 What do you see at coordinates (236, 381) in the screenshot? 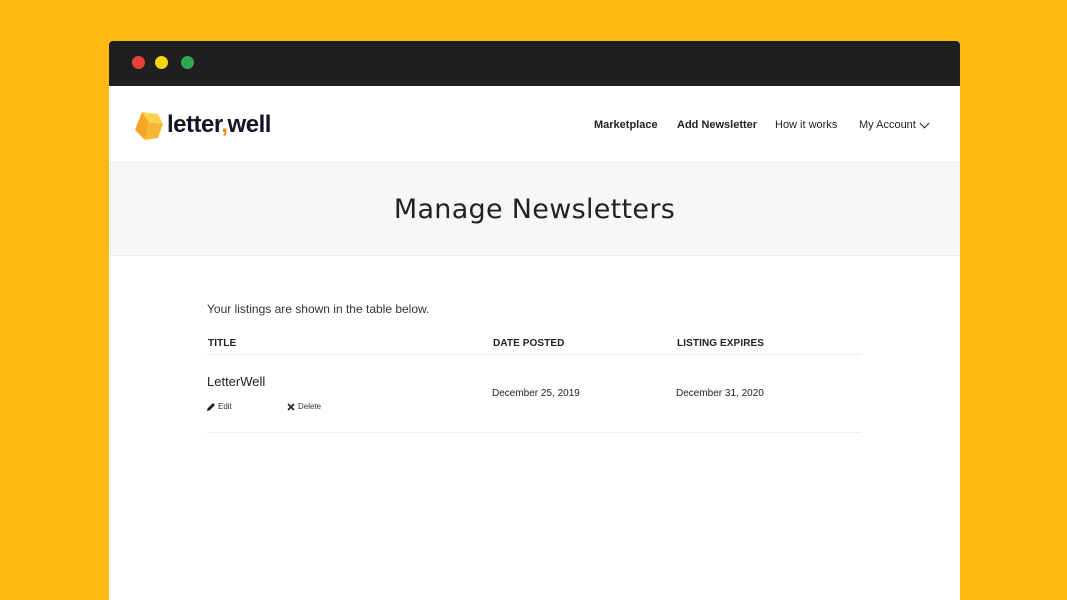
I see `row-title: LetterWell` at bounding box center [236, 381].